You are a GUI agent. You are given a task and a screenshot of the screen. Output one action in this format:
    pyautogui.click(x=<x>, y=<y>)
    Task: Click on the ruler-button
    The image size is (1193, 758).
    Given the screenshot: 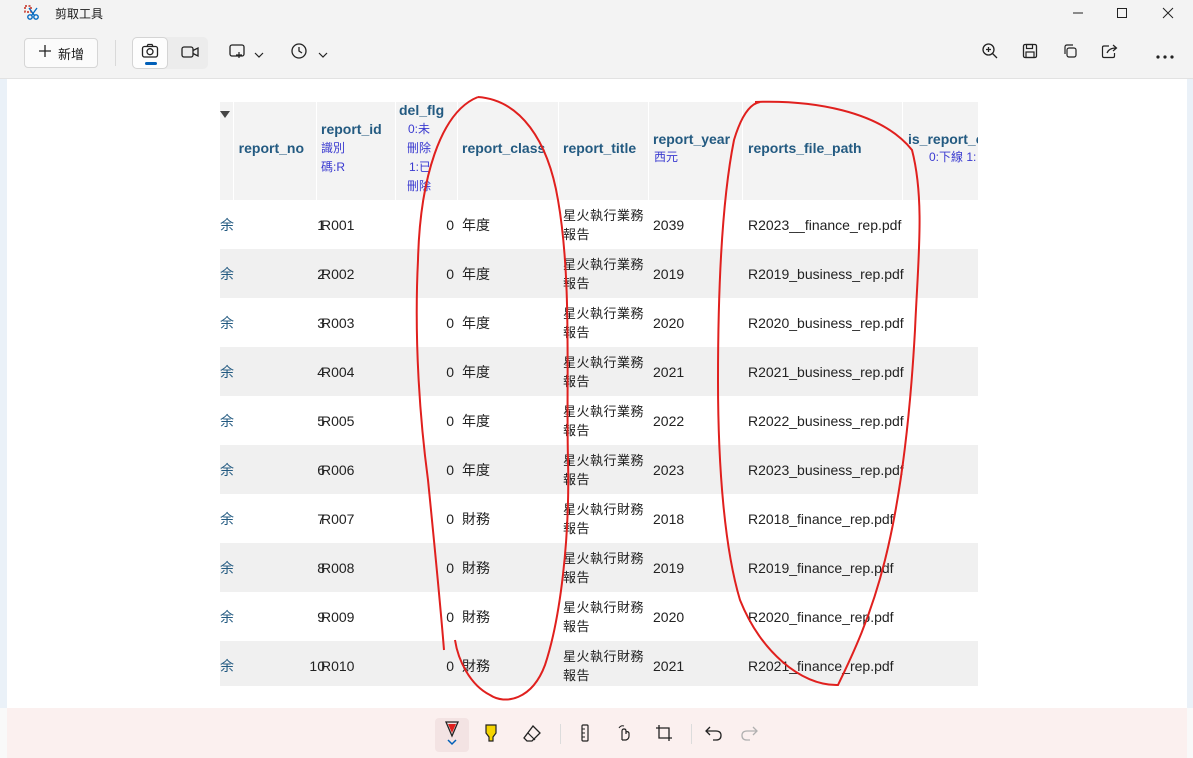 What is the action you would take?
    pyautogui.click(x=585, y=735)
    